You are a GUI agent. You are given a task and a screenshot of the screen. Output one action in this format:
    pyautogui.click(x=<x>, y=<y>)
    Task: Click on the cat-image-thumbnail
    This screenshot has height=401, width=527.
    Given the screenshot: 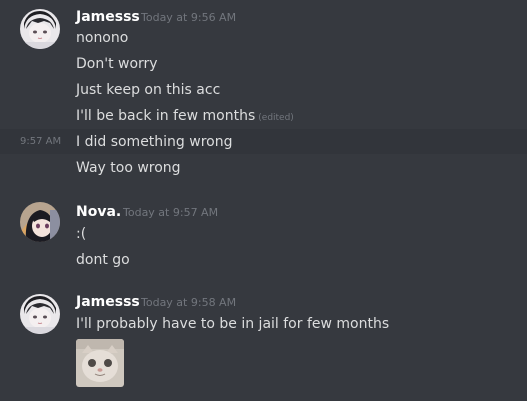 What is the action you would take?
    pyautogui.click(x=100, y=363)
    